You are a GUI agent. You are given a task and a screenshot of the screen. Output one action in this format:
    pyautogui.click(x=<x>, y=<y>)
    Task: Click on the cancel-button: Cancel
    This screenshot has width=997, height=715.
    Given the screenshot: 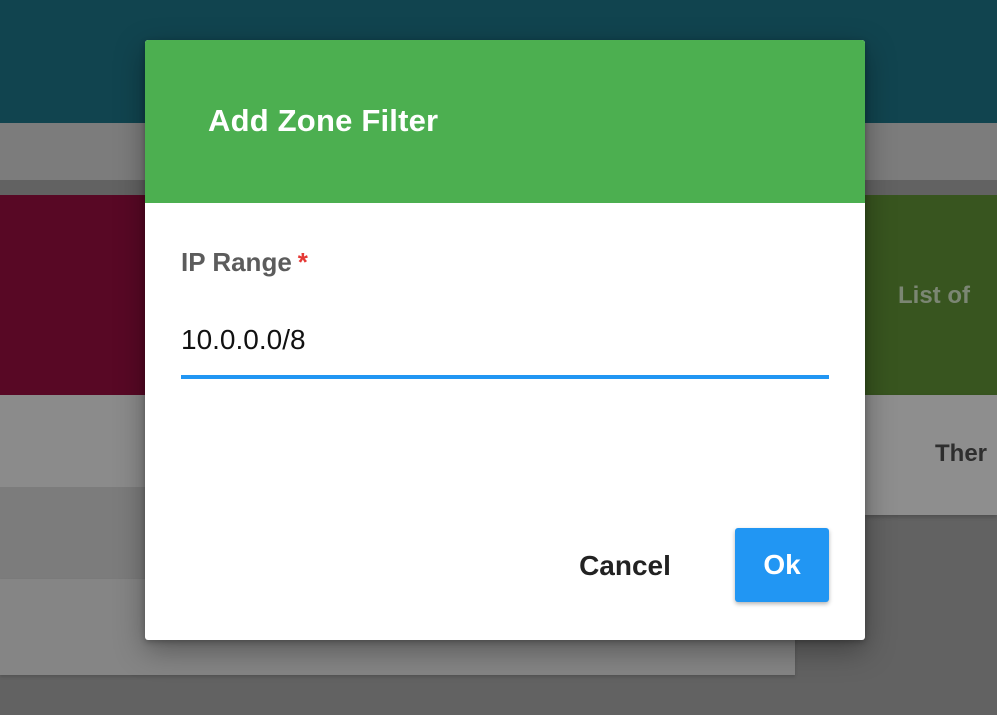 What is the action you would take?
    pyautogui.click(x=625, y=566)
    